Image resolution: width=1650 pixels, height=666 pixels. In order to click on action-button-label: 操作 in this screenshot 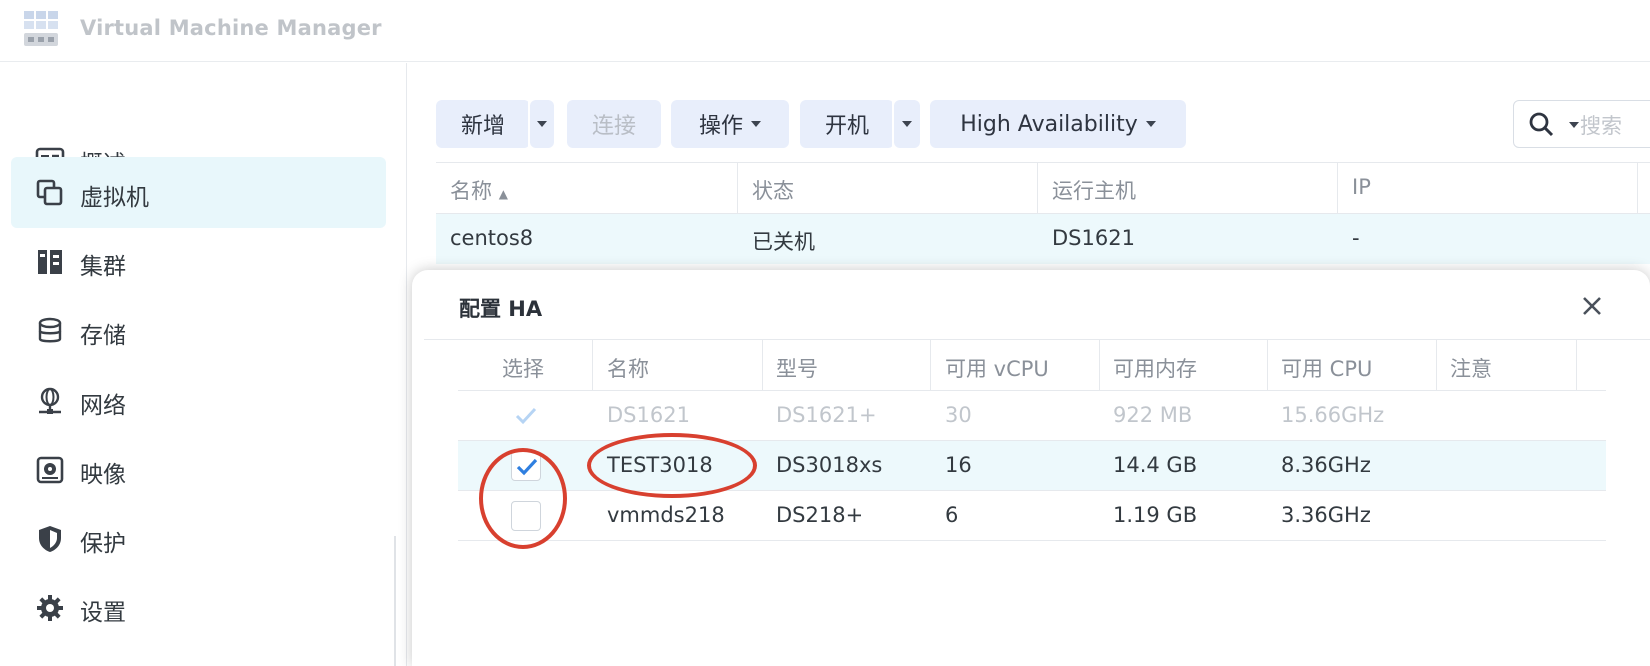, I will do `click(720, 126)`.